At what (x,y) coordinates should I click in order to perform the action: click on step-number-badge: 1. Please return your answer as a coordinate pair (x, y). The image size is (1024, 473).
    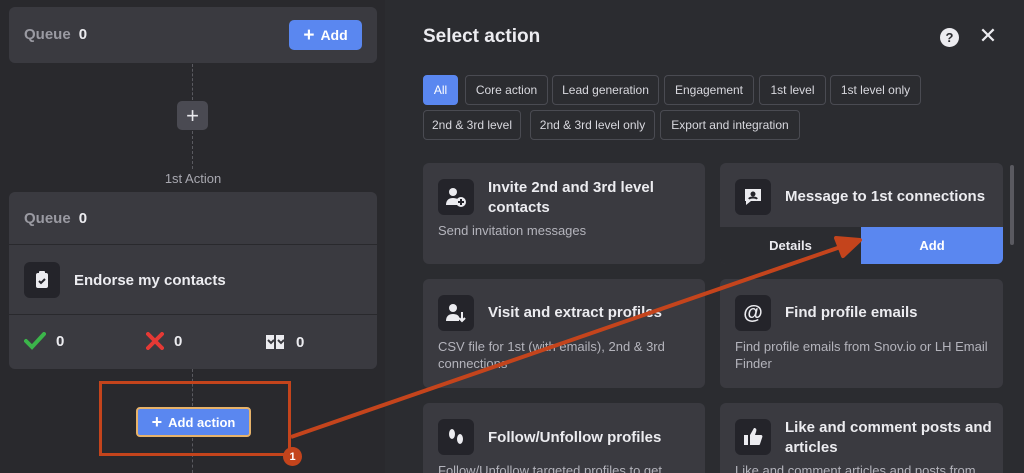
    Looking at the image, I should click on (292, 456).